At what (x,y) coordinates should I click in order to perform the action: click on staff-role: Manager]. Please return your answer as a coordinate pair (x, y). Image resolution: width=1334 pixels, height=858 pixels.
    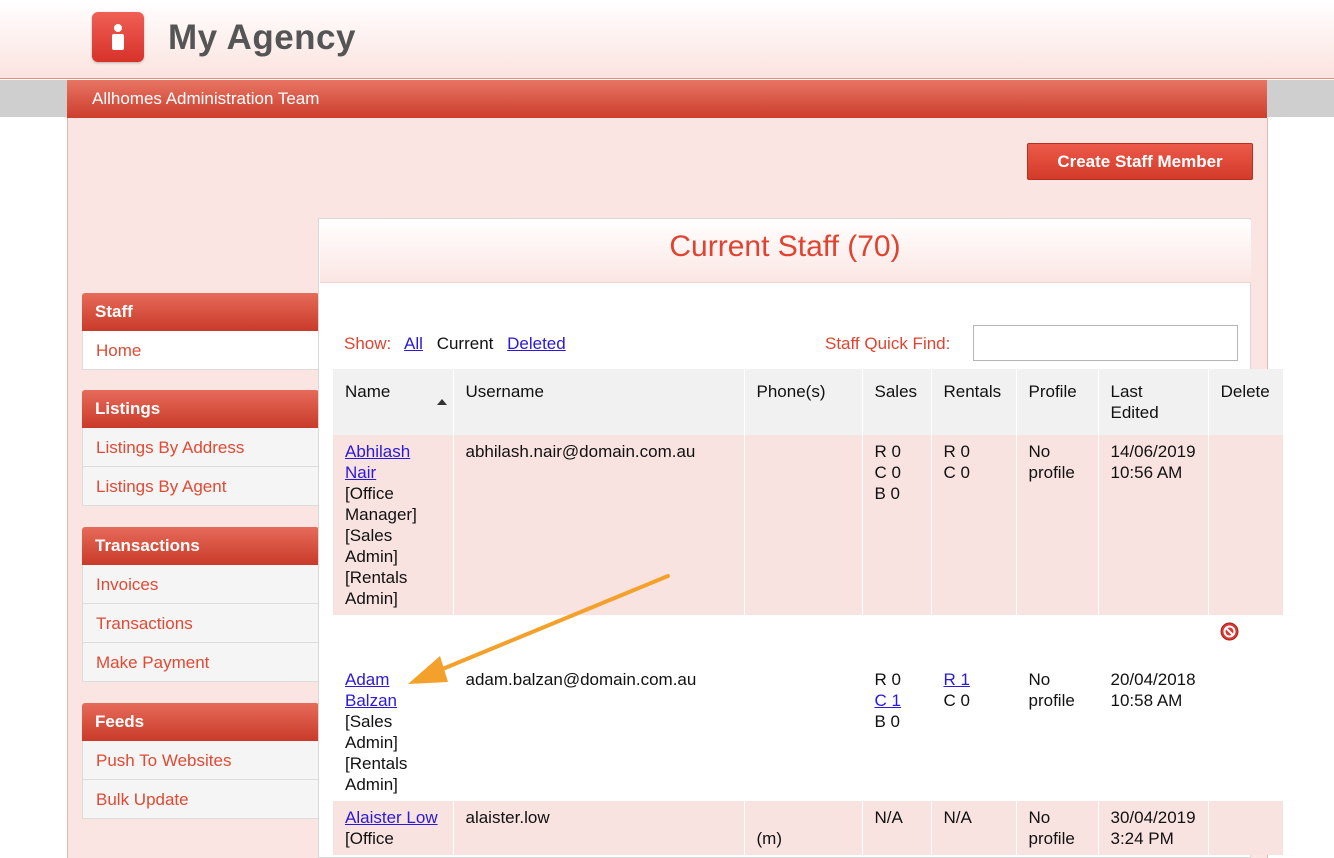
    Looking at the image, I should click on (381, 514).